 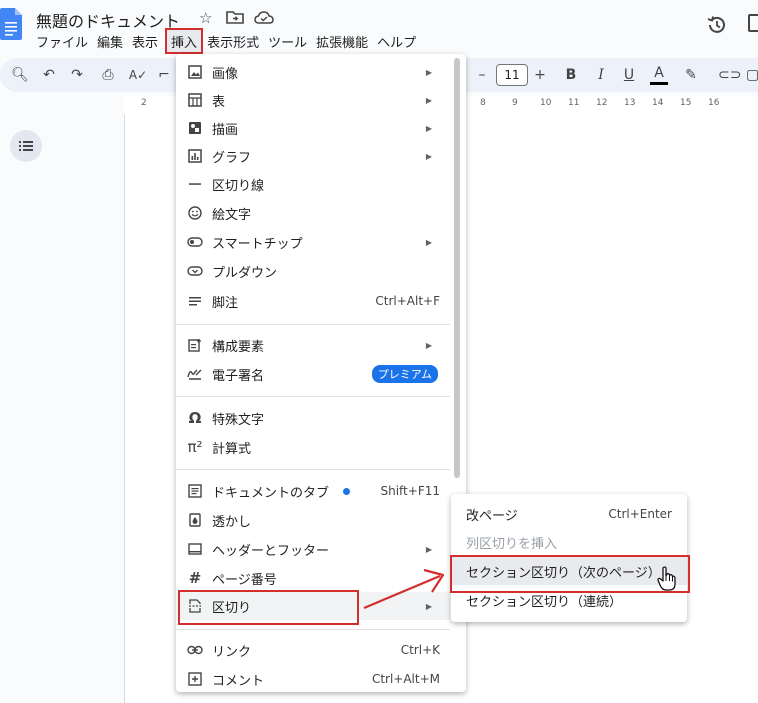 I want to click on dropdown-icon, so click(x=195, y=271).